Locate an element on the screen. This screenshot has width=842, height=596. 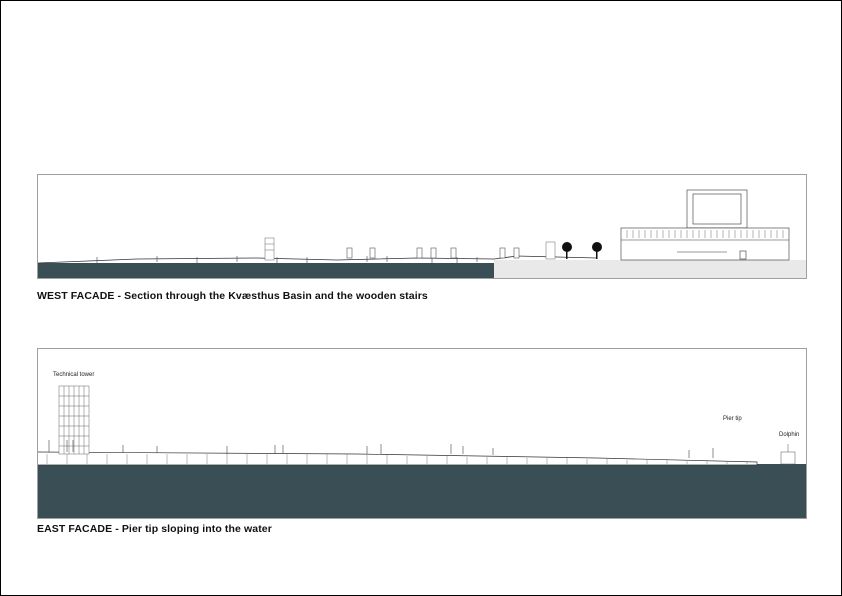
tower-label: Technical tower is located at coordinates (73, 375).